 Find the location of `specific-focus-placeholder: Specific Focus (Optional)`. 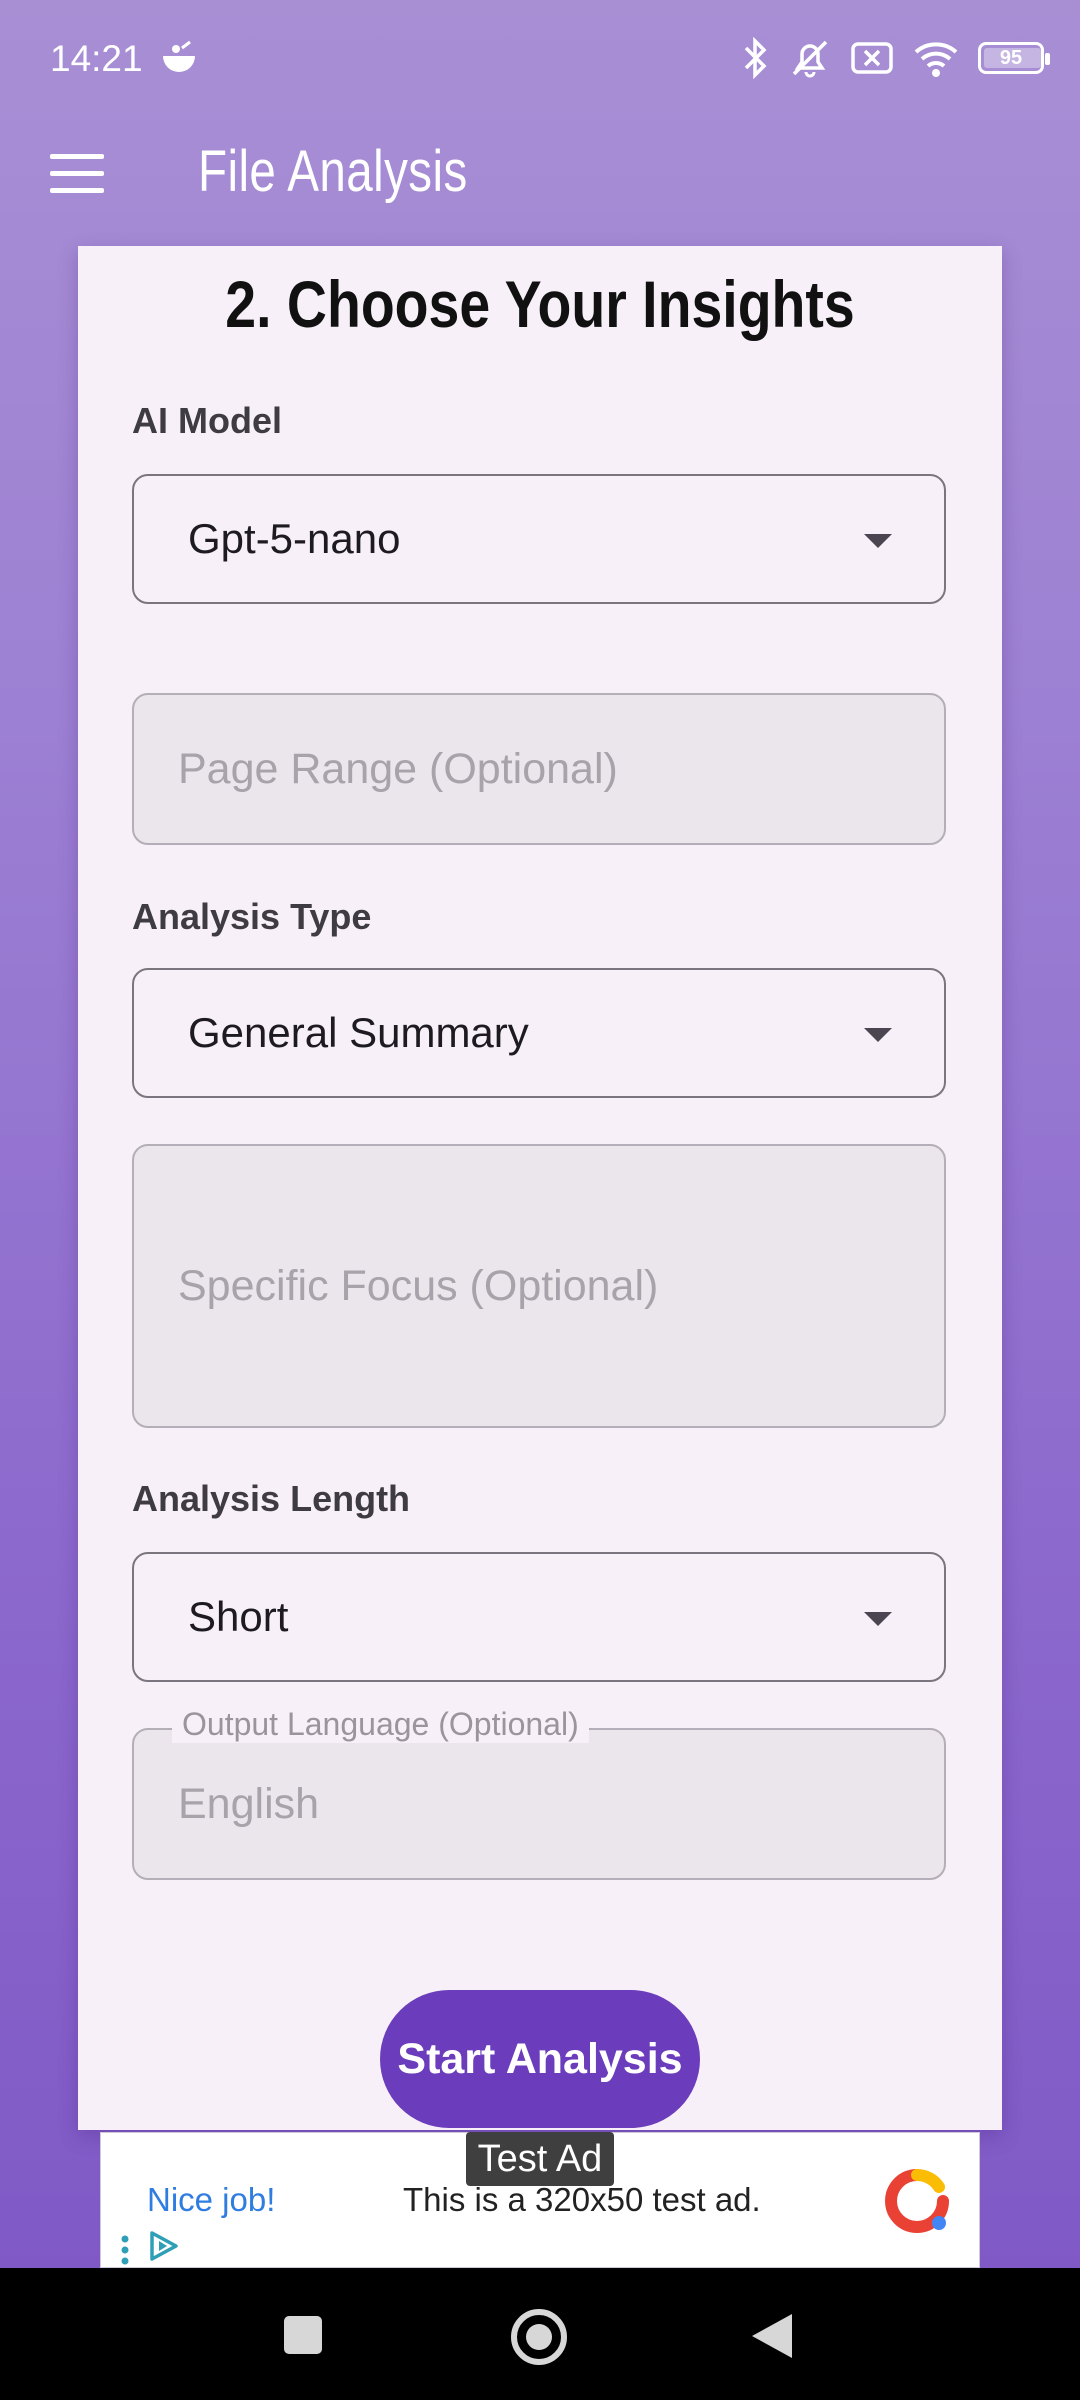

specific-focus-placeholder: Specific Focus (Optional) is located at coordinates (418, 1285).